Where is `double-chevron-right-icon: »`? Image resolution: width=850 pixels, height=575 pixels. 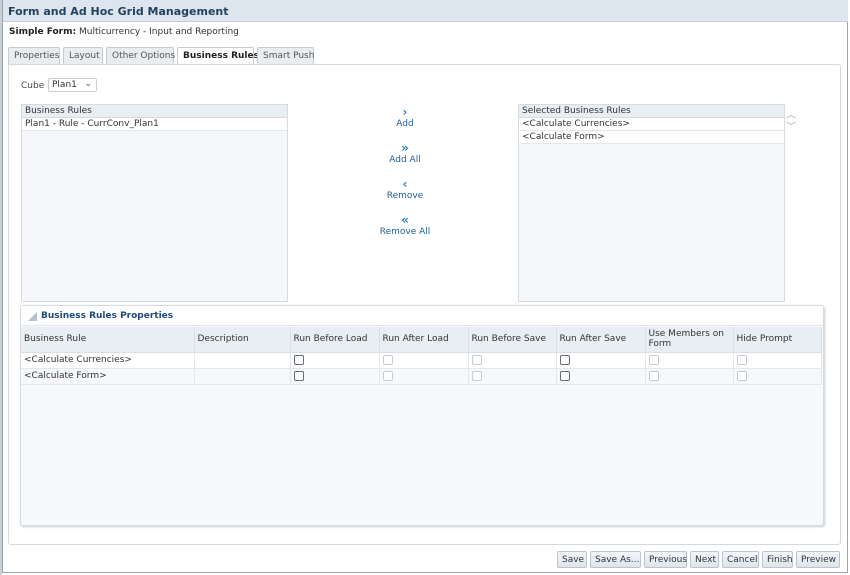
double-chevron-right-icon: » is located at coordinates (405, 148).